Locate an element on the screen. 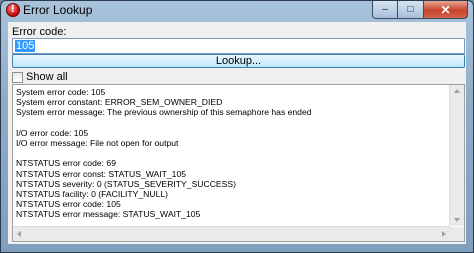 Image resolution: width=474 pixels, height=253 pixels. scroll-up-icon is located at coordinates (457, 91).